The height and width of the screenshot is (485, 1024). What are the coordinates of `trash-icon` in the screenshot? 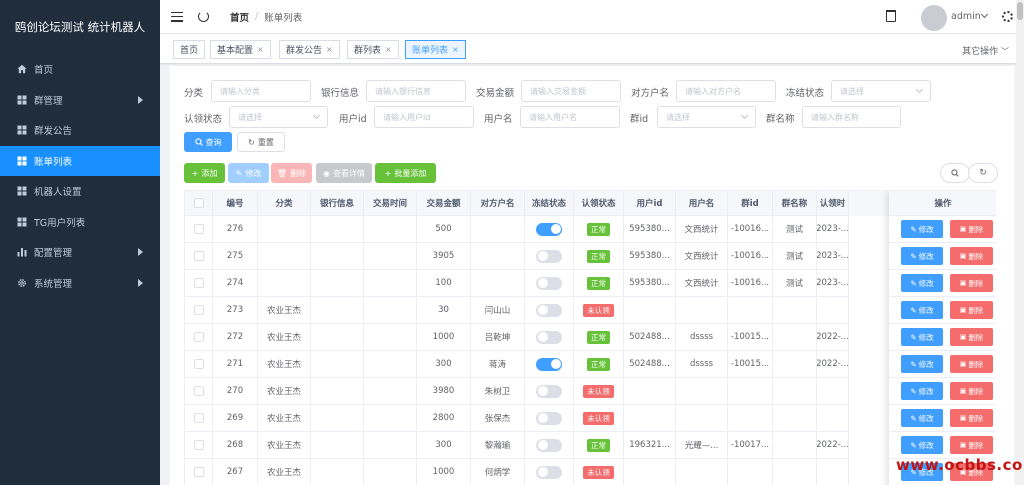 It's located at (891, 16).